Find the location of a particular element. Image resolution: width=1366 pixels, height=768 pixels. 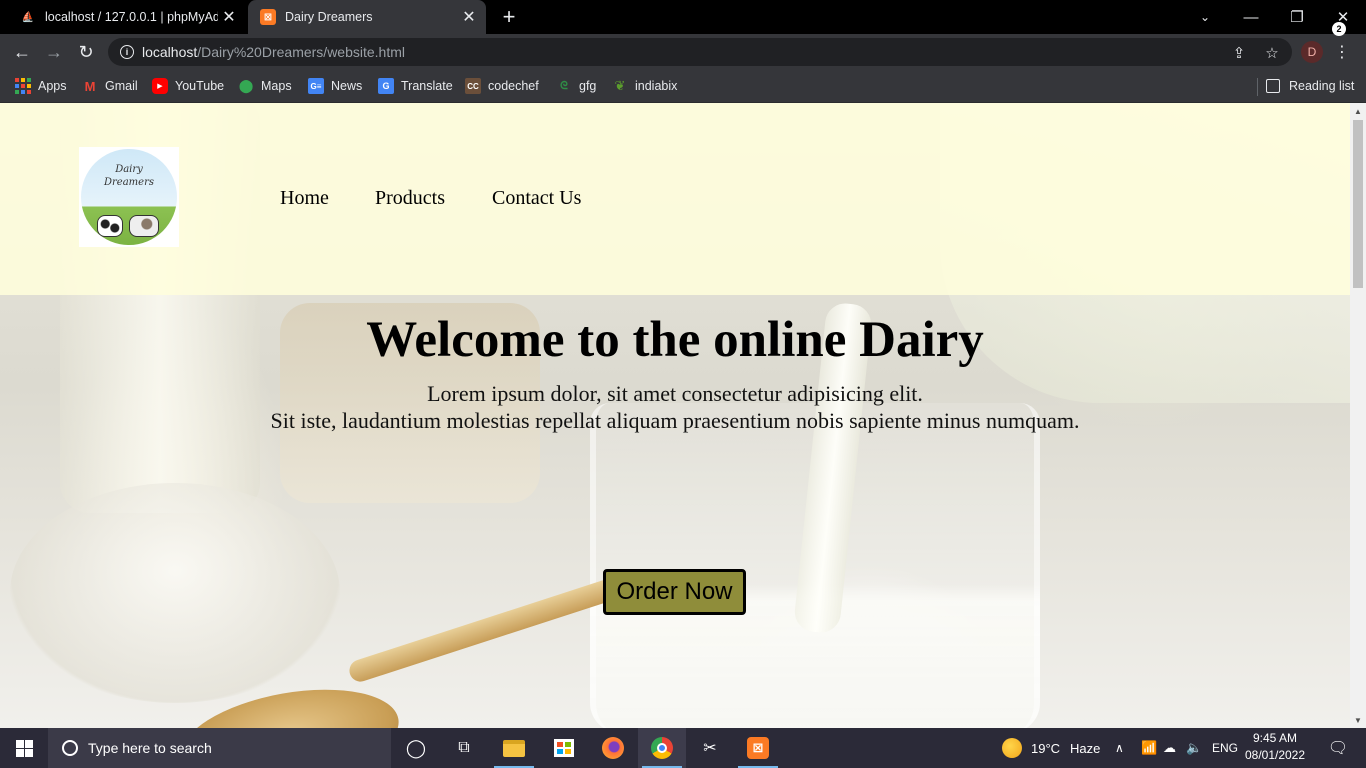

xampp-icon: ⊠ is located at coordinates (758, 748).